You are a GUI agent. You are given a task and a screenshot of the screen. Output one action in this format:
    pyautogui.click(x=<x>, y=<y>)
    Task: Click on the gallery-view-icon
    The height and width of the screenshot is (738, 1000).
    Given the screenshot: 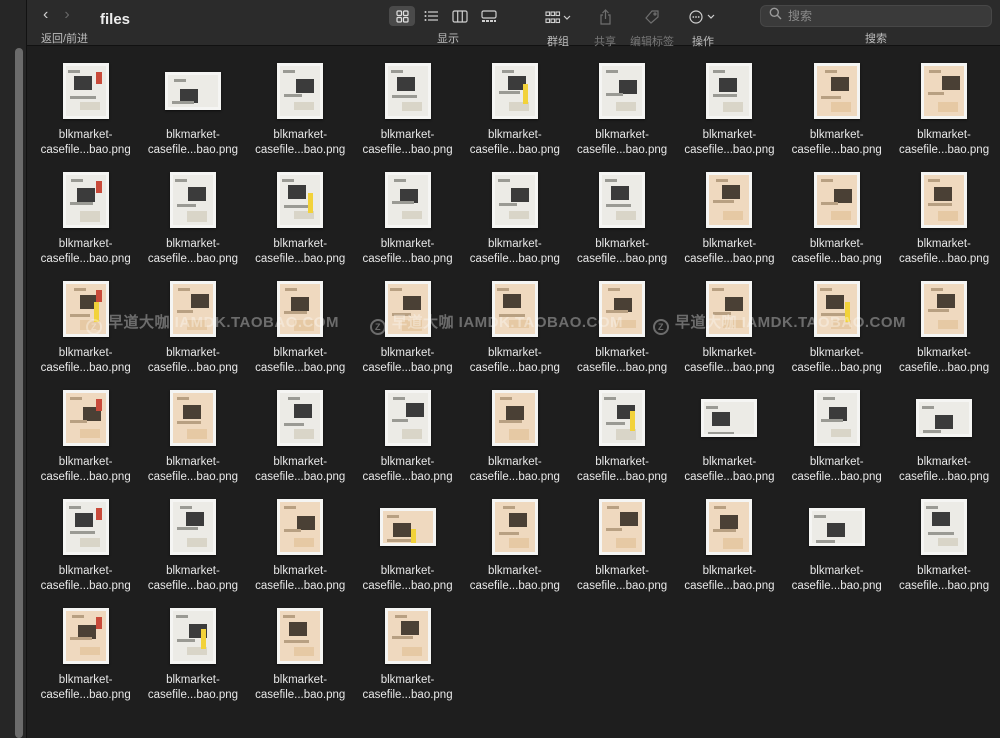 What is the action you would take?
    pyautogui.click(x=489, y=16)
    